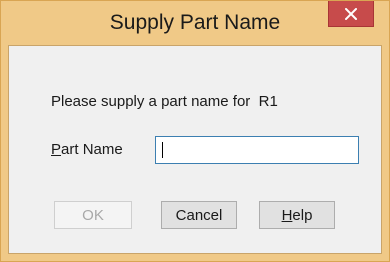  Describe the element at coordinates (164, 101) in the screenshot. I see `prompt-text: Please supply a part name for R1` at that location.